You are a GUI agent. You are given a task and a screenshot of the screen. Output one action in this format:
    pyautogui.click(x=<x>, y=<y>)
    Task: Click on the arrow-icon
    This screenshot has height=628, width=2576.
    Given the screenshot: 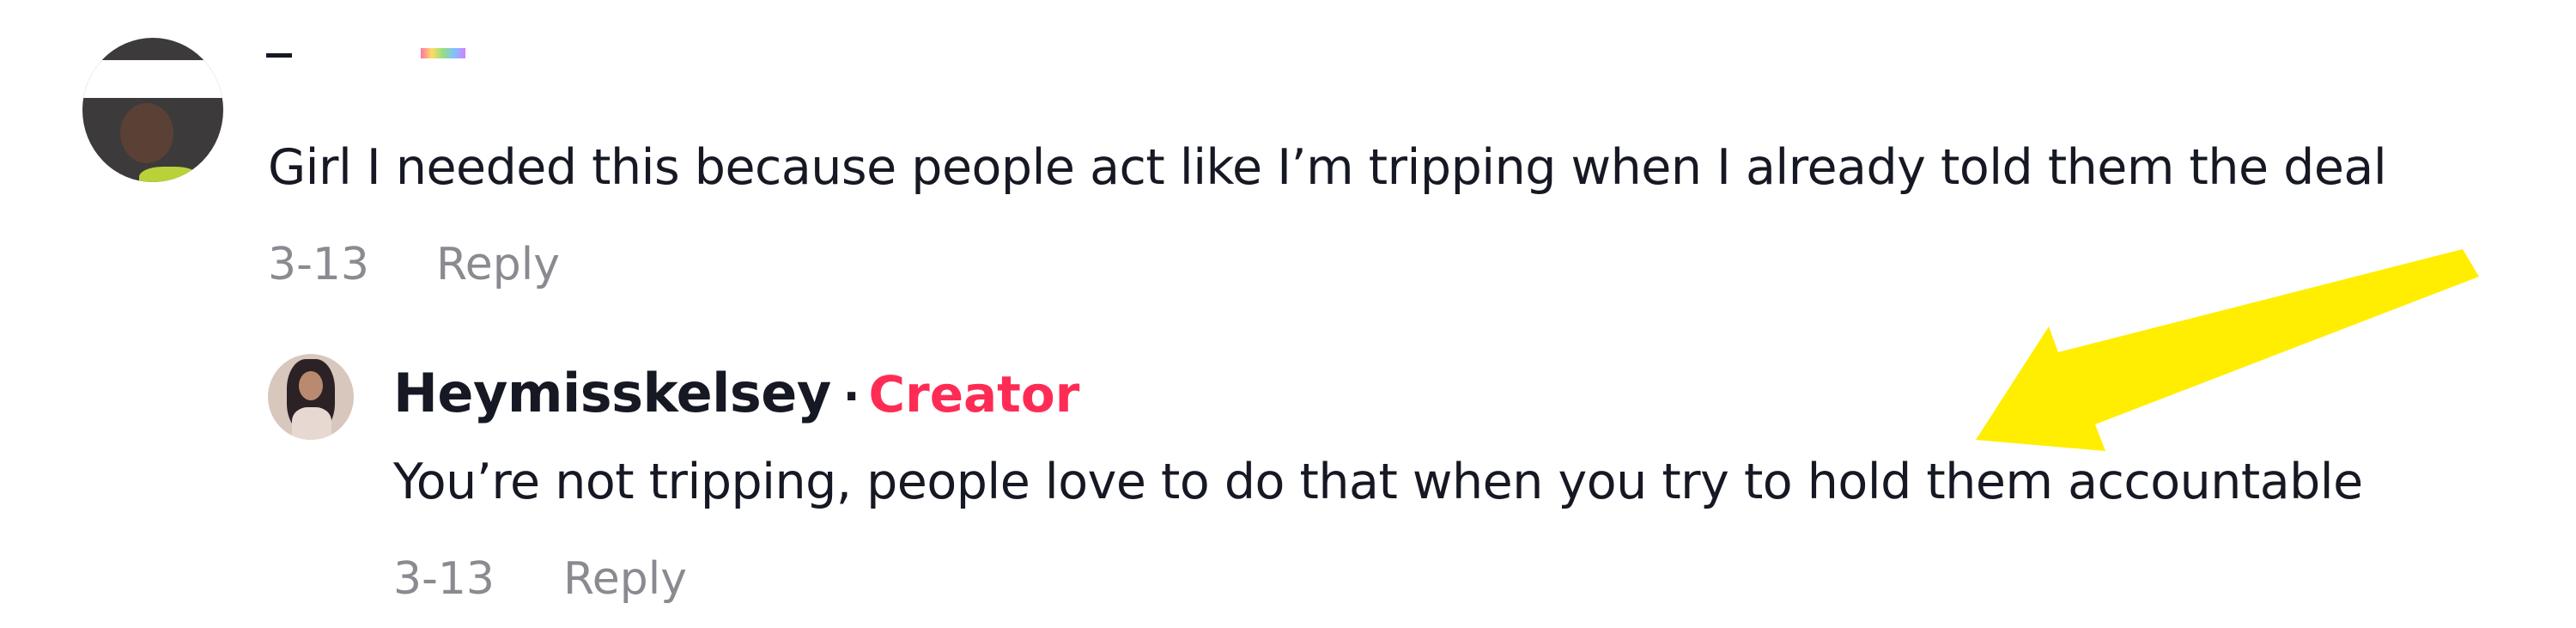 What is the action you would take?
    pyautogui.click(x=2228, y=350)
    